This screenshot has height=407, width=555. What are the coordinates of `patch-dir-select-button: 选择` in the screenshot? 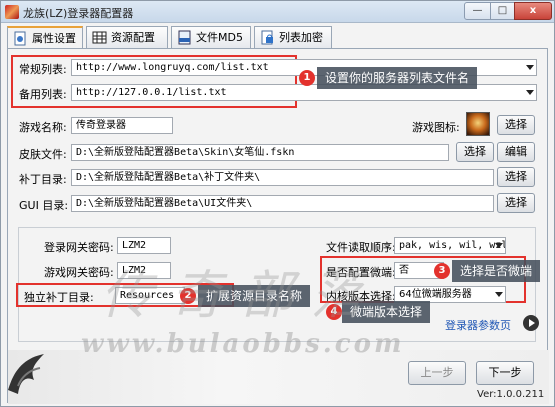 It's located at (516, 177).